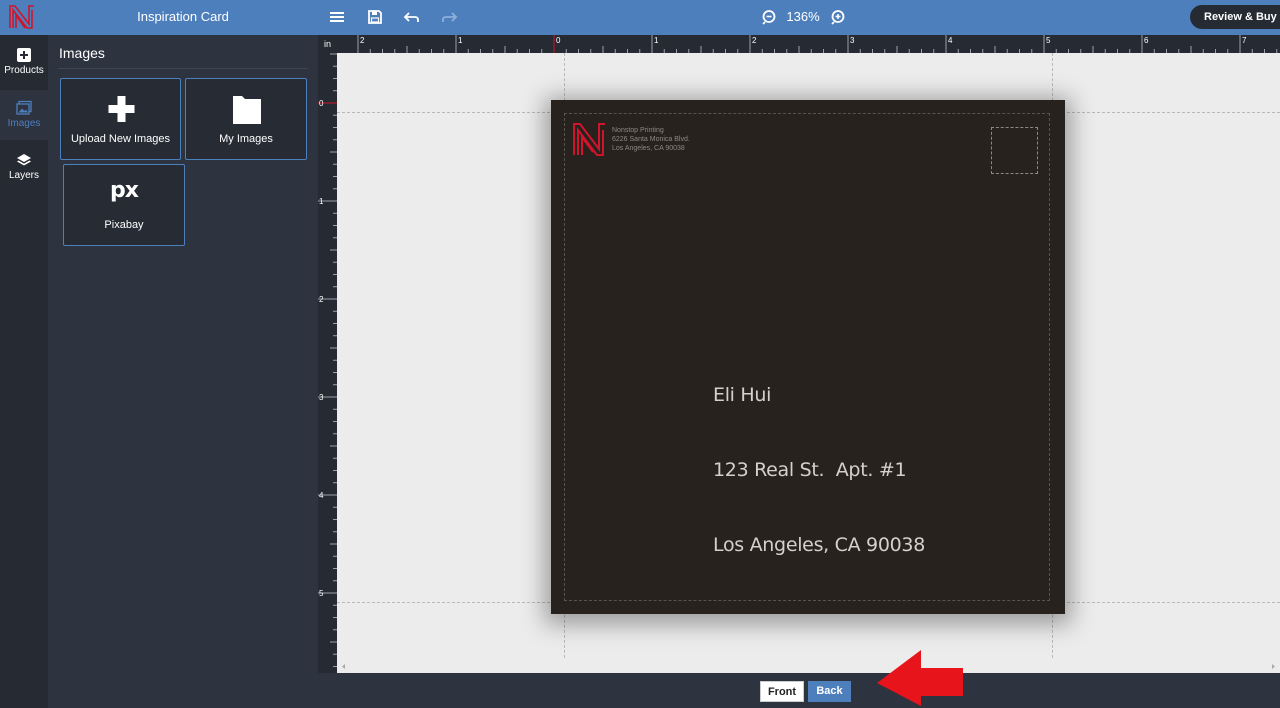 Image resolution: width=1280 pixels, height=708 pixels. Describe the element at coordinates (121, 109) in the screenshot. I see `plus-icon` at that location.